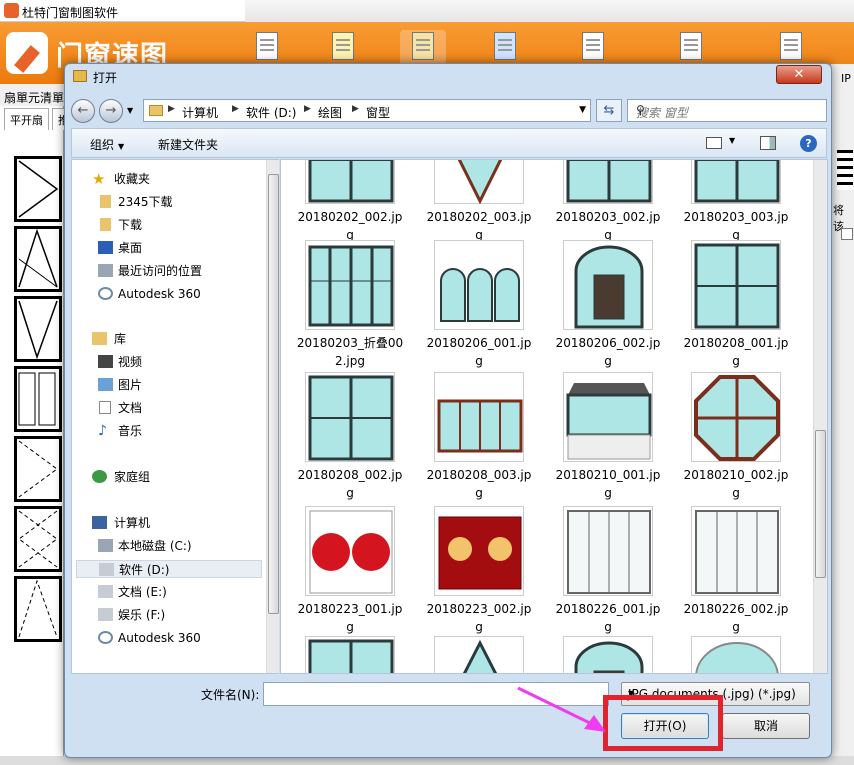 The image size is (854, 765). Describe the element at coordinates (130, 615) in the screenshot. I see `nav-item-drive-f: 娱乐 (F:)` at that location.